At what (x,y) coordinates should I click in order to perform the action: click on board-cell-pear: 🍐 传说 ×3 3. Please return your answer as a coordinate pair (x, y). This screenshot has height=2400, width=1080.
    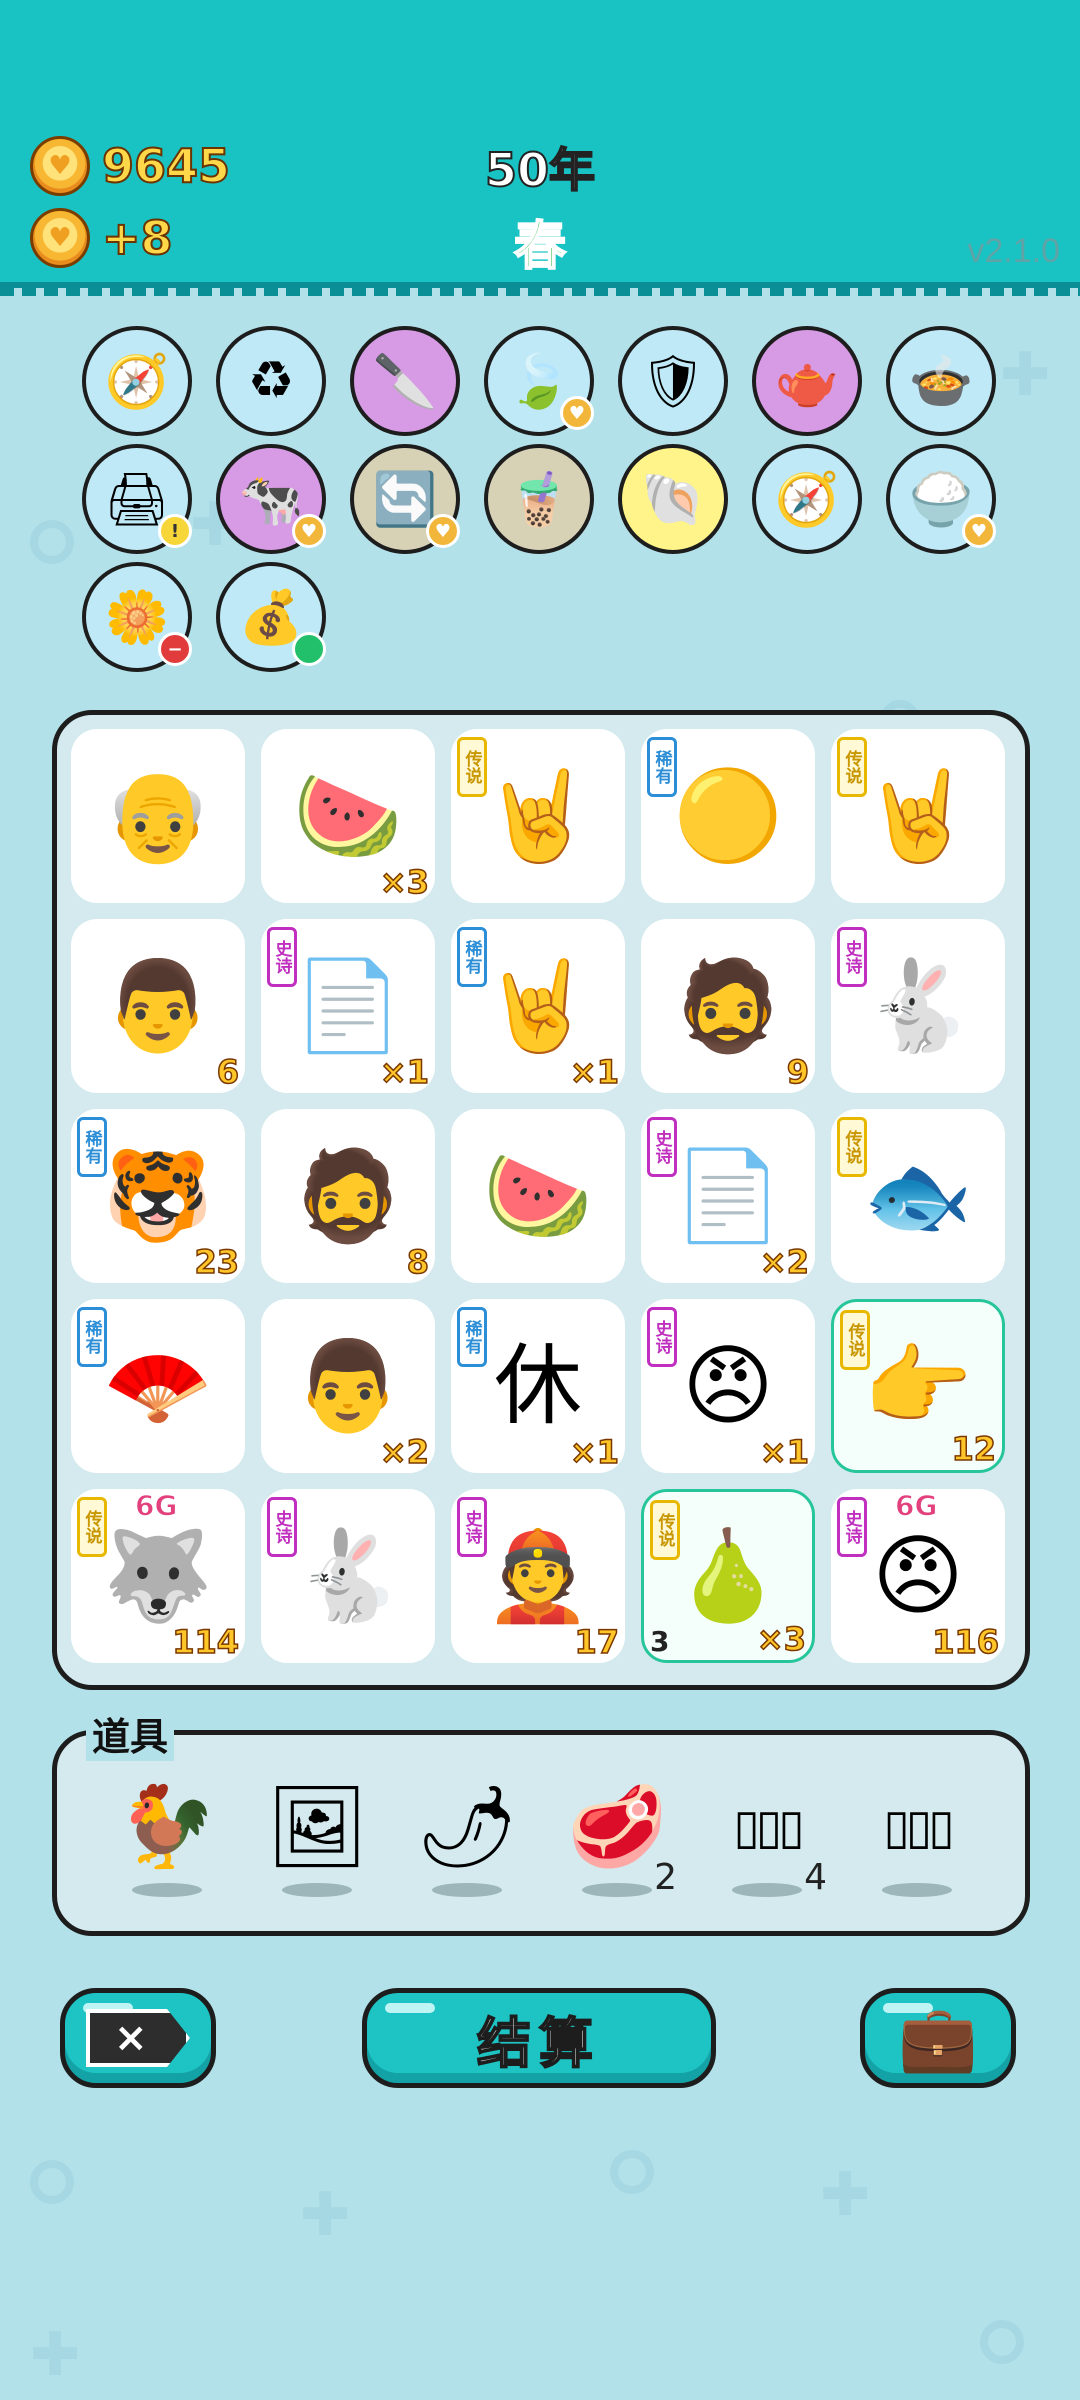
    Looking at the image, I should click on (728, 1576).